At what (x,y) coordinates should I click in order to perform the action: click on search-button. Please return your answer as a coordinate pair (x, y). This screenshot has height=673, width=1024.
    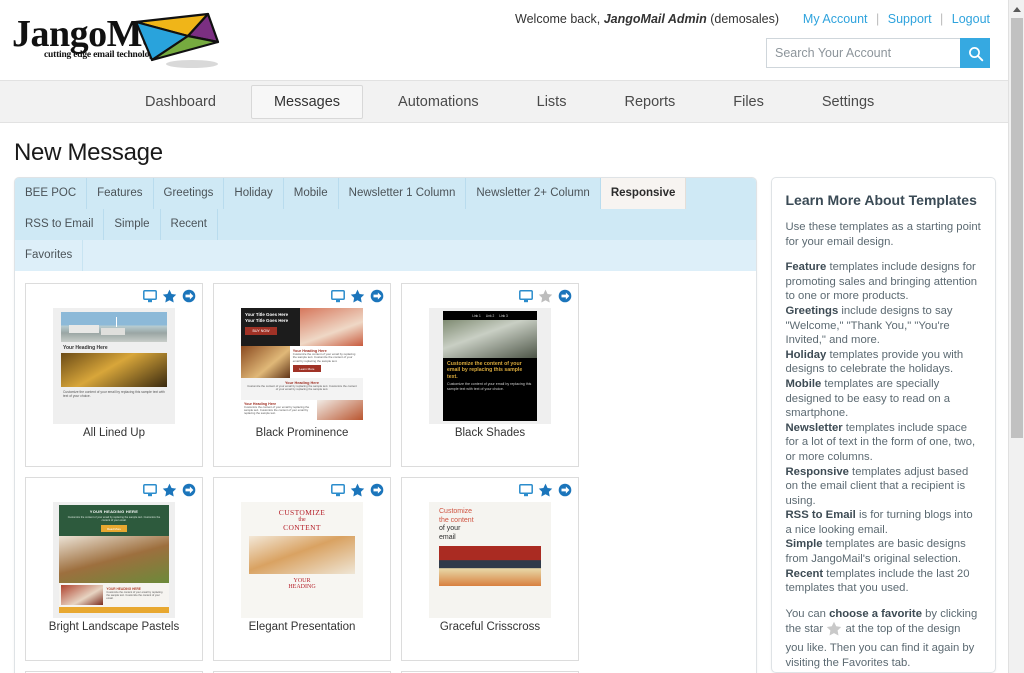
    Looking at the image, I should click on (975, 53).